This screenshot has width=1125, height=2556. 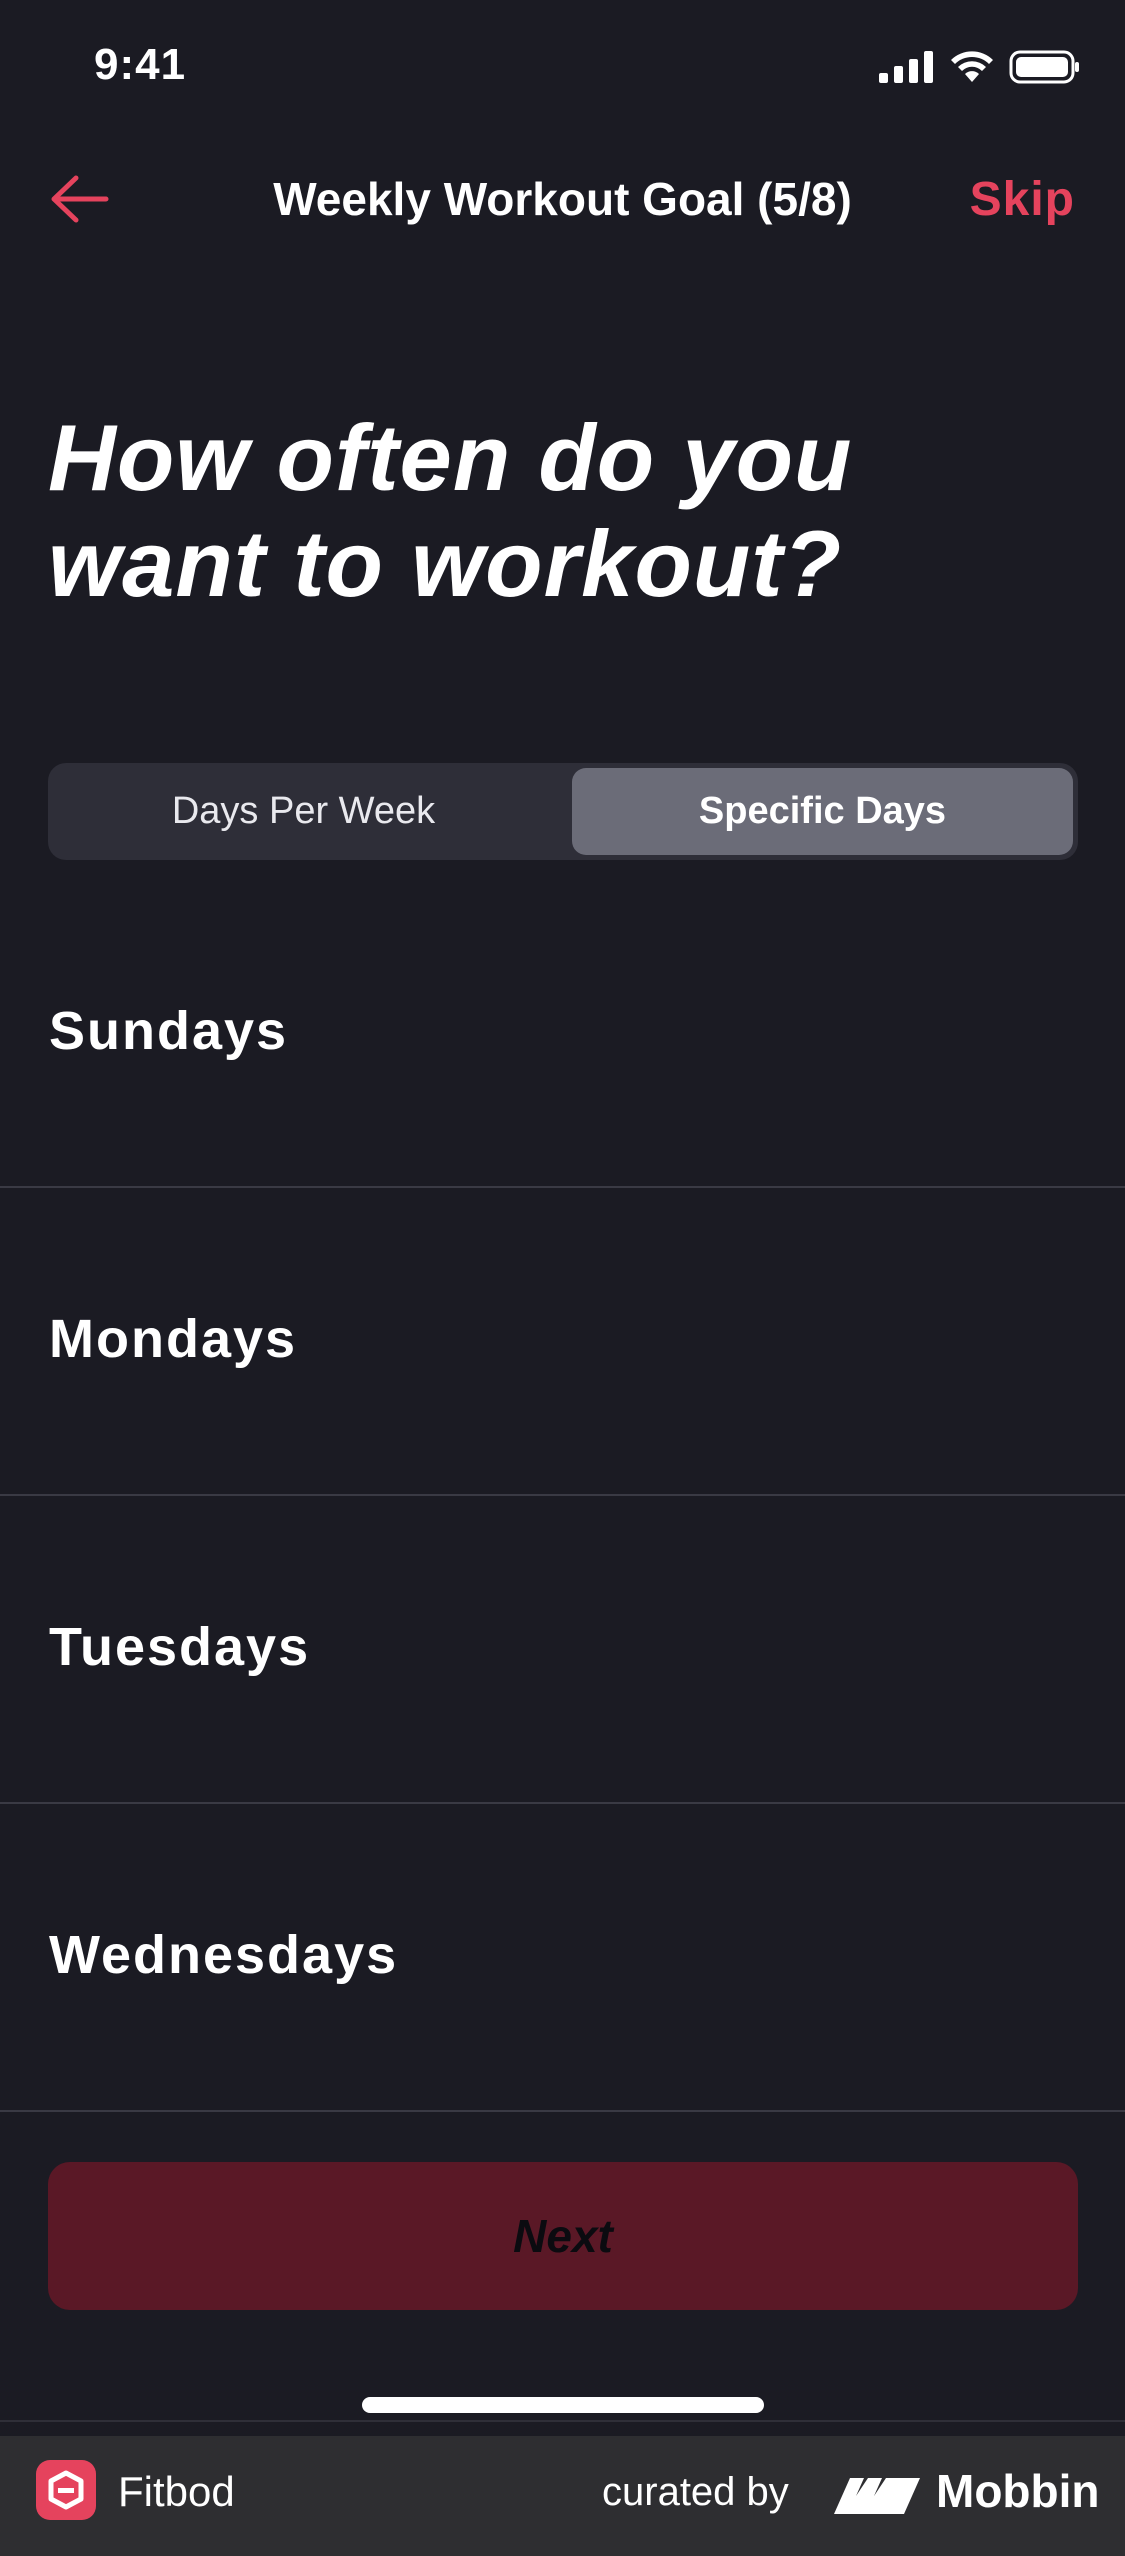 What do you see at coordinates (224, 1955) in the screenshot?
I see `day-label: Wednesdays` at bounding box center [224, 1955].